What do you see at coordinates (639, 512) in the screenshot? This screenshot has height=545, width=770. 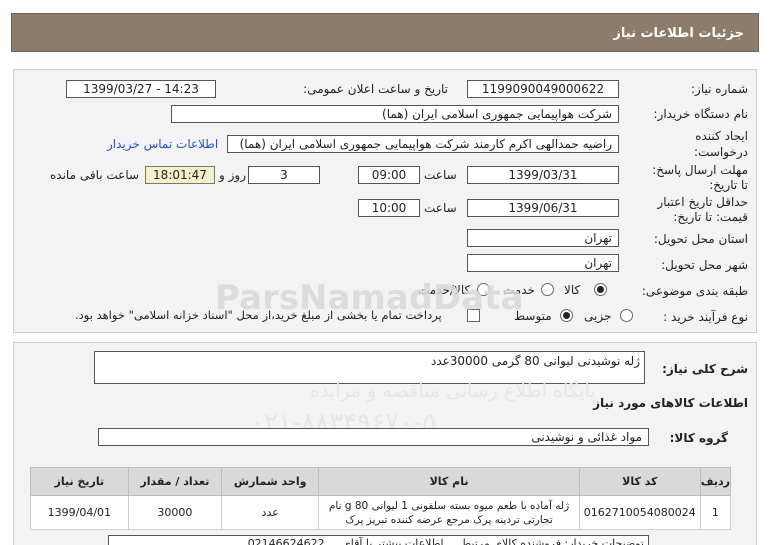 I see `cell-code: 0162710054080024` at bounding box center [639, 512].